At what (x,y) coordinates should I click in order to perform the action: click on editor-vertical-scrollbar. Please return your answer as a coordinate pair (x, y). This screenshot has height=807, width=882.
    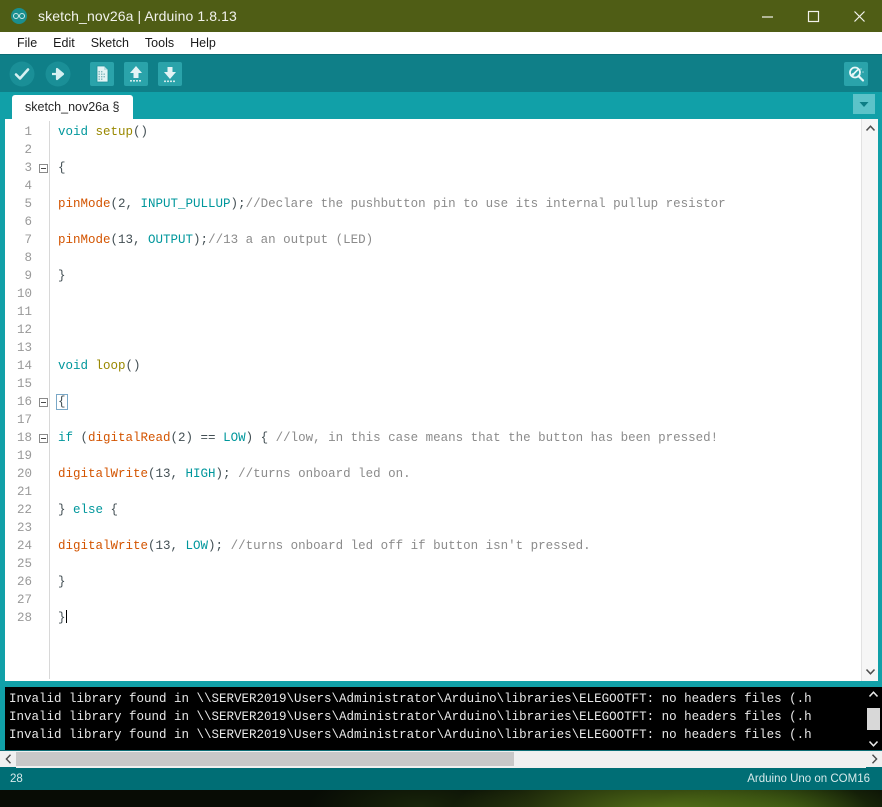
    Looking at the image, I should click on (869, 400).